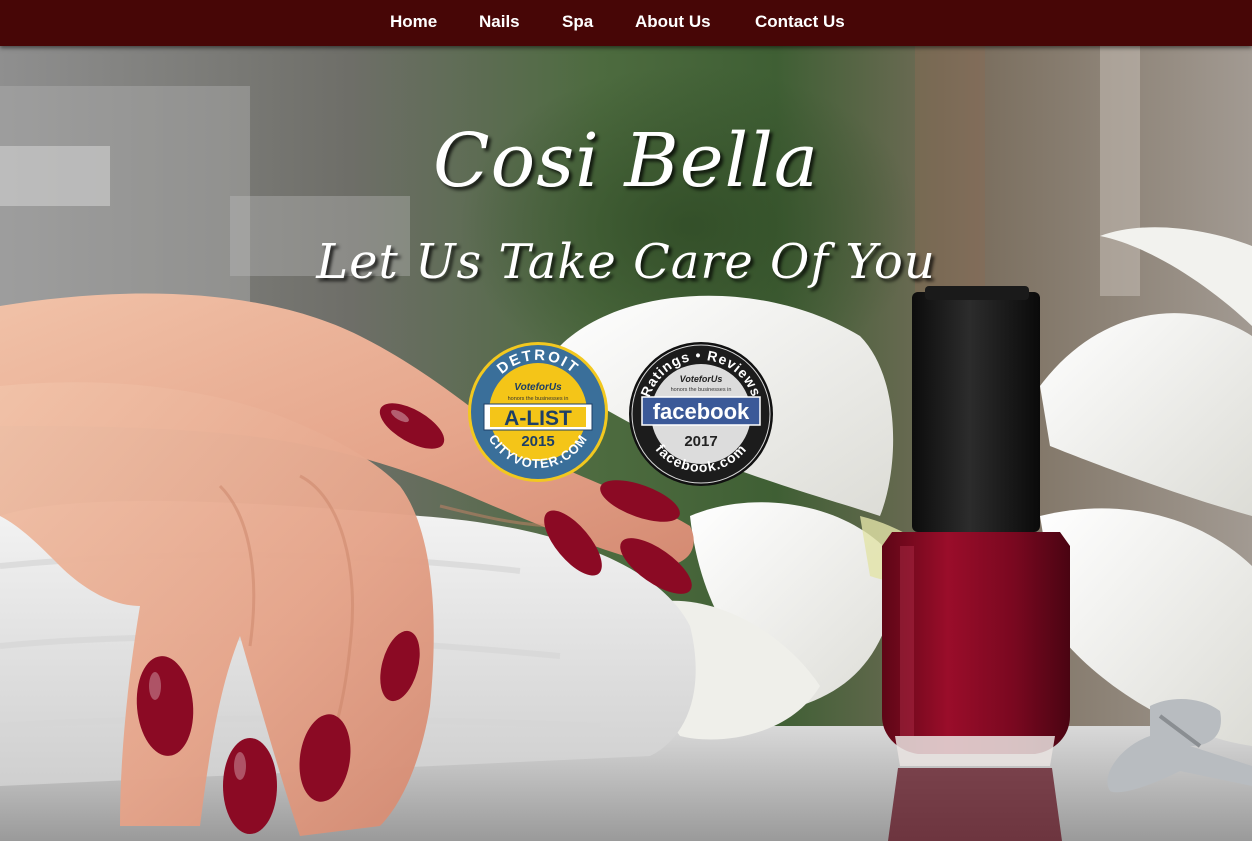 This screenshot has width=1252, height=841. I want to click on nav-list: Home Nails Spa About Us Contact Us, so click(626, 23).